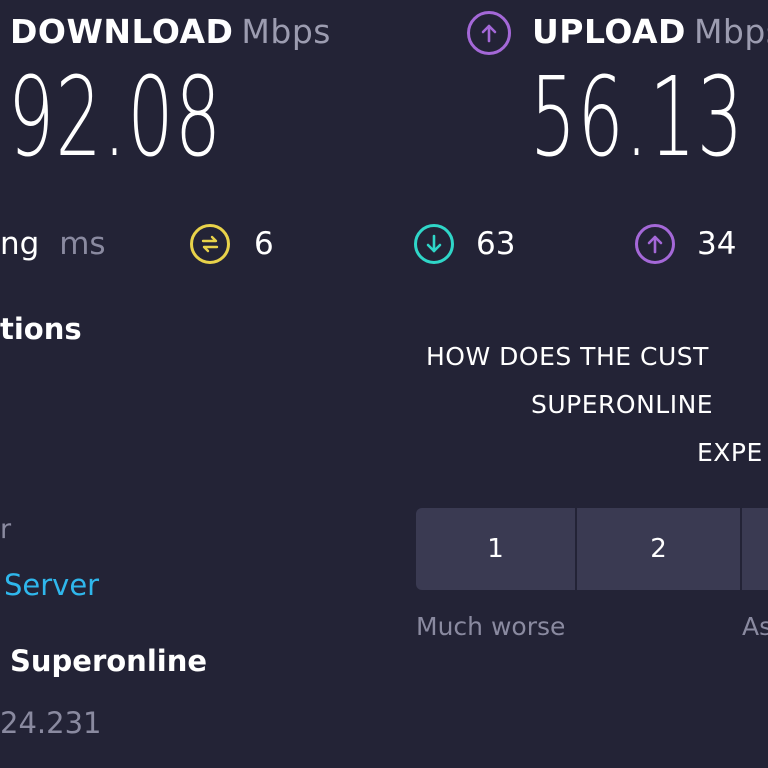 This screenshot has height=768, width=768. What do you see at coordinates (659, 549) in the screenshot?
I see `rating-button-2: 2` at bounding box center [659, 549].